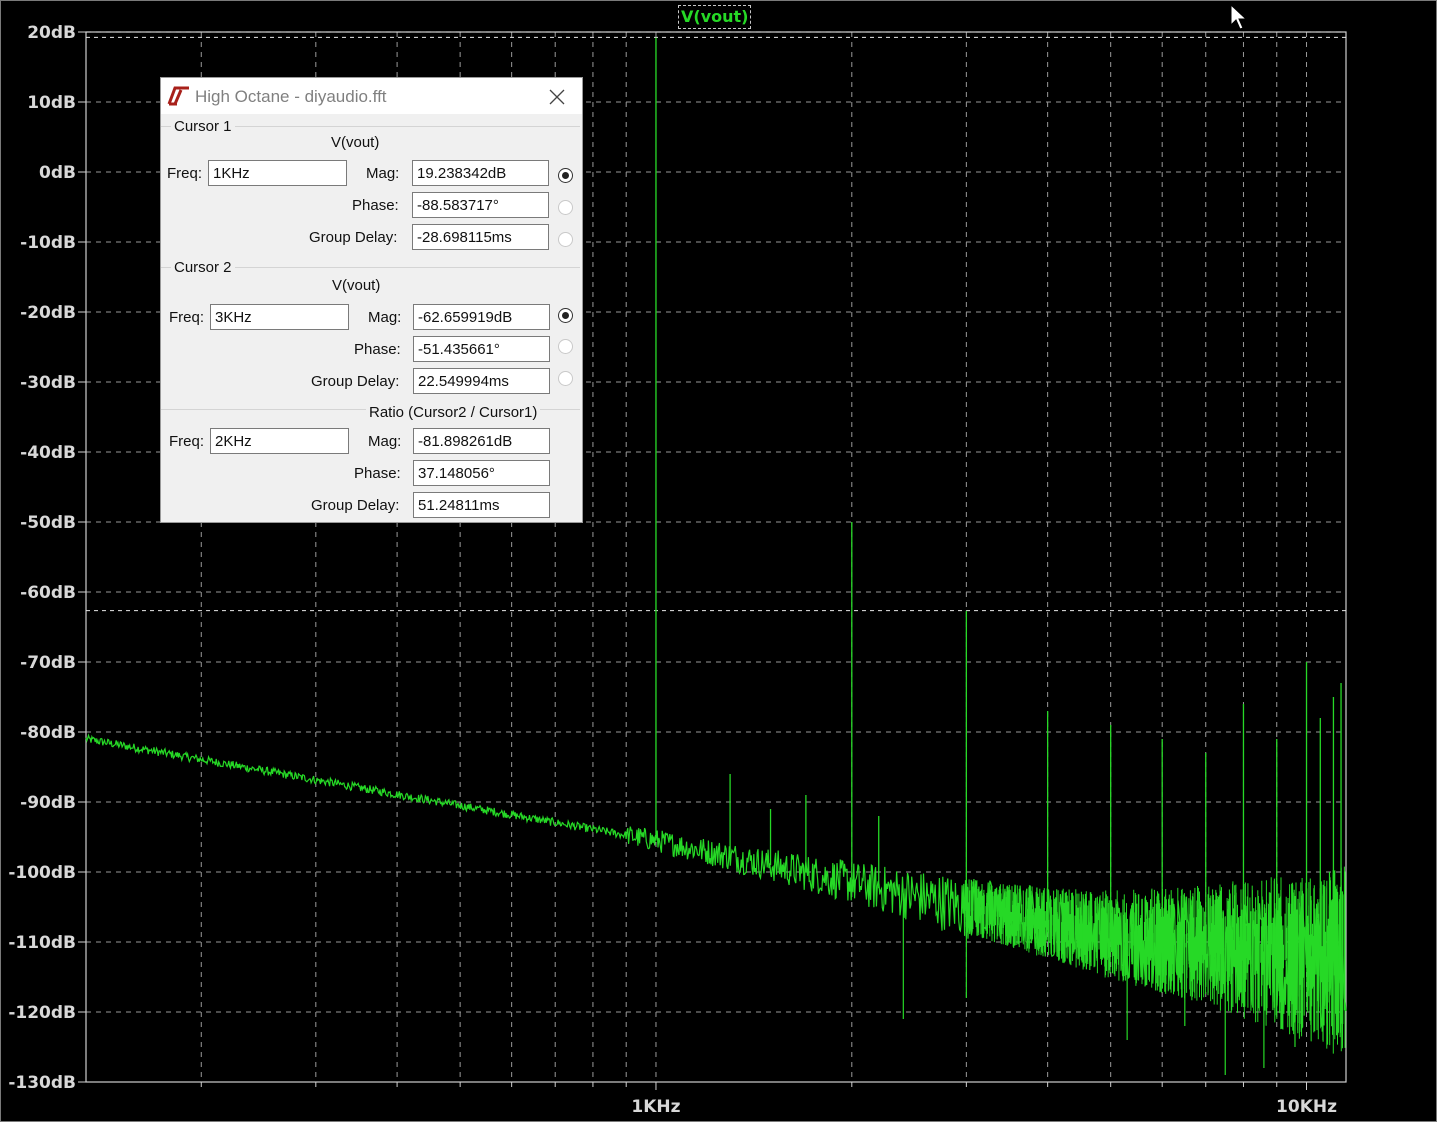 The image size is (1437, 1122). I want to click on cursor2-phase-label: Phase:, so click(377, 349).